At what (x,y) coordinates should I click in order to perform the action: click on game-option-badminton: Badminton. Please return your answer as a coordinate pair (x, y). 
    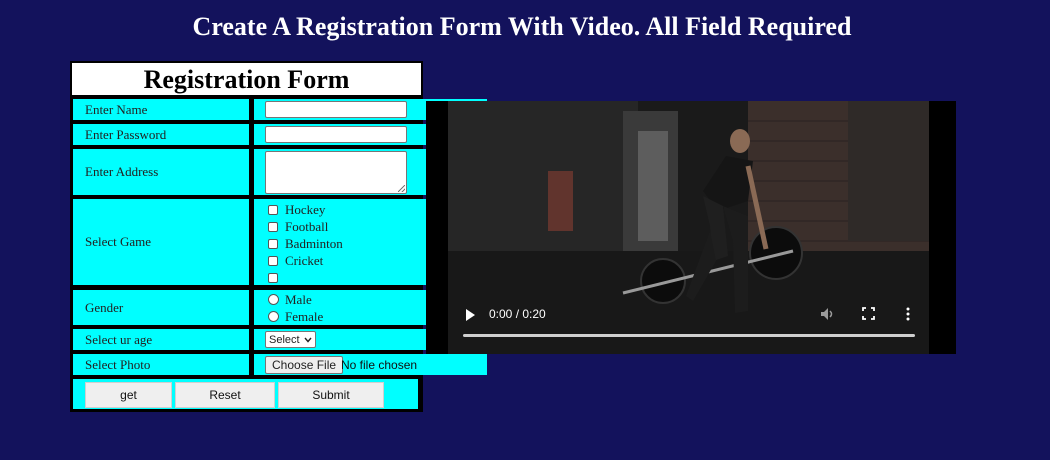
    Looking at the image, I should click on (305, 243).